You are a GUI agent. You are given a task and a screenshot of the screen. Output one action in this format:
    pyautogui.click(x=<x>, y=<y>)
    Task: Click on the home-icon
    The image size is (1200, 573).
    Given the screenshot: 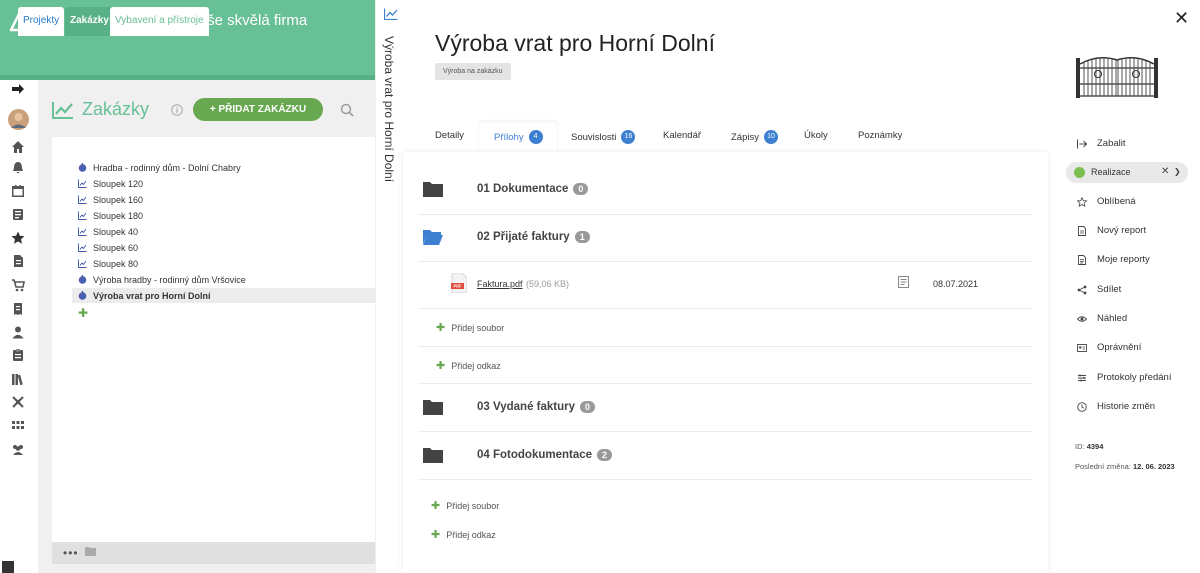 What is the action you would take?
    pyautogui.click(x=18, y=147)
    